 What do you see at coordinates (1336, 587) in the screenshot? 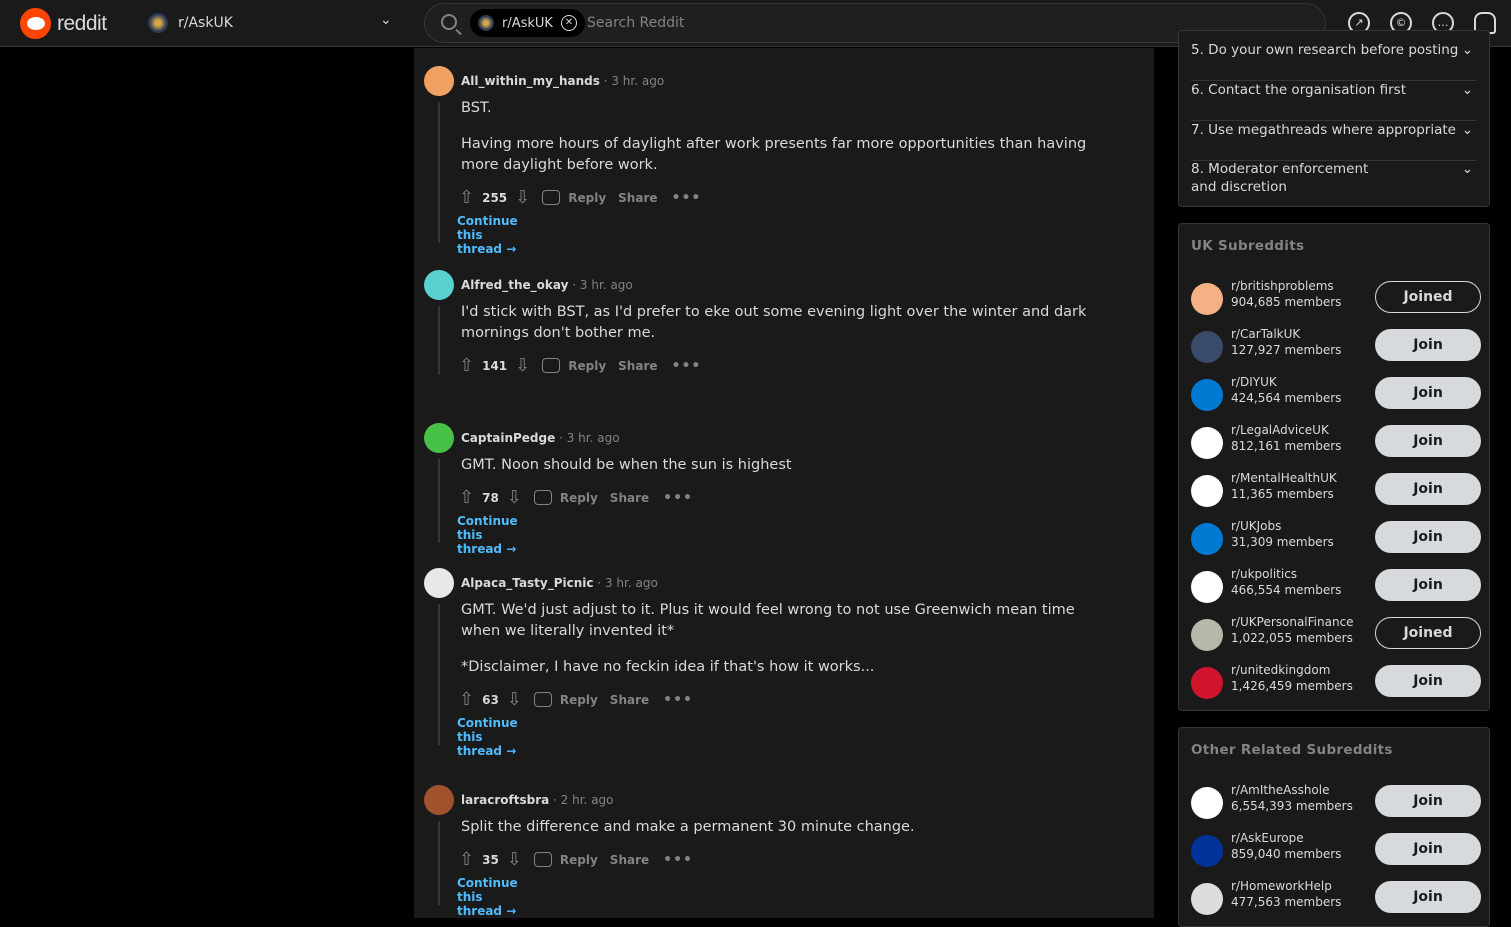
I see `subreddit-row: r/ukpolitics 466,554 members Join` at bounding box center [1336, 587].